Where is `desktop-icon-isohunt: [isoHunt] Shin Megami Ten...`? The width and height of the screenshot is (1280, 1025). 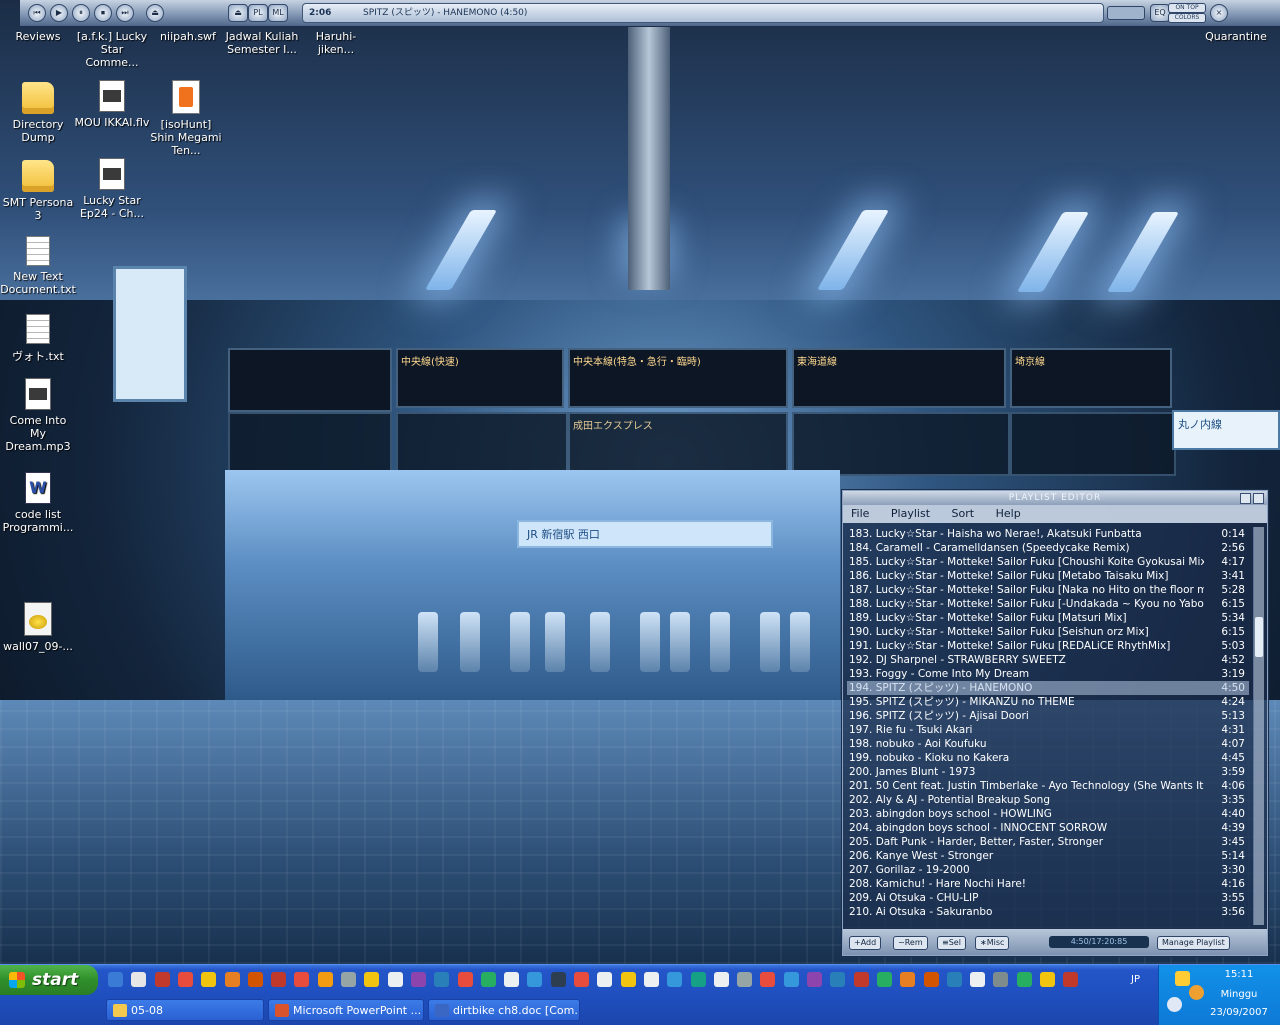
desktop-icon-isohunt: [isoHunt] Shin Megami Ten... is located at coordinates (186, 118).